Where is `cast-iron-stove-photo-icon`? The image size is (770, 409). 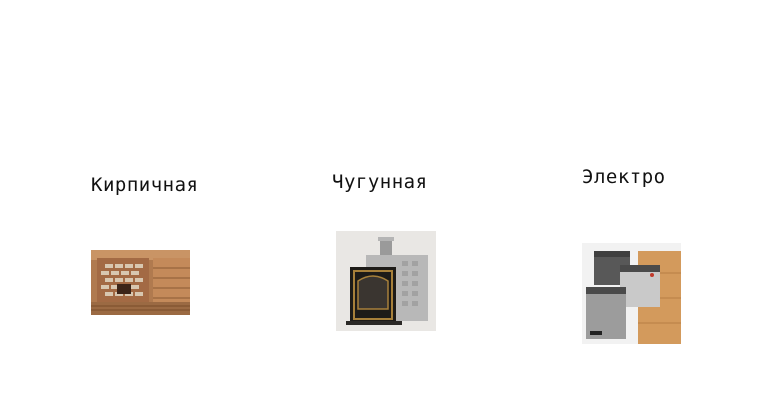
cast-iron-stove-photo-icon is located at coordinates (386, 281).